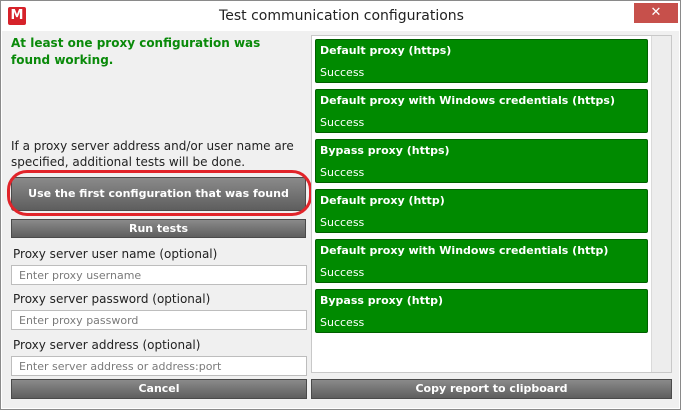 This screenshot has width=681, height=410. Describe the element at coordinates (159, 320) in the screenshot. I see `password-input` at that location.